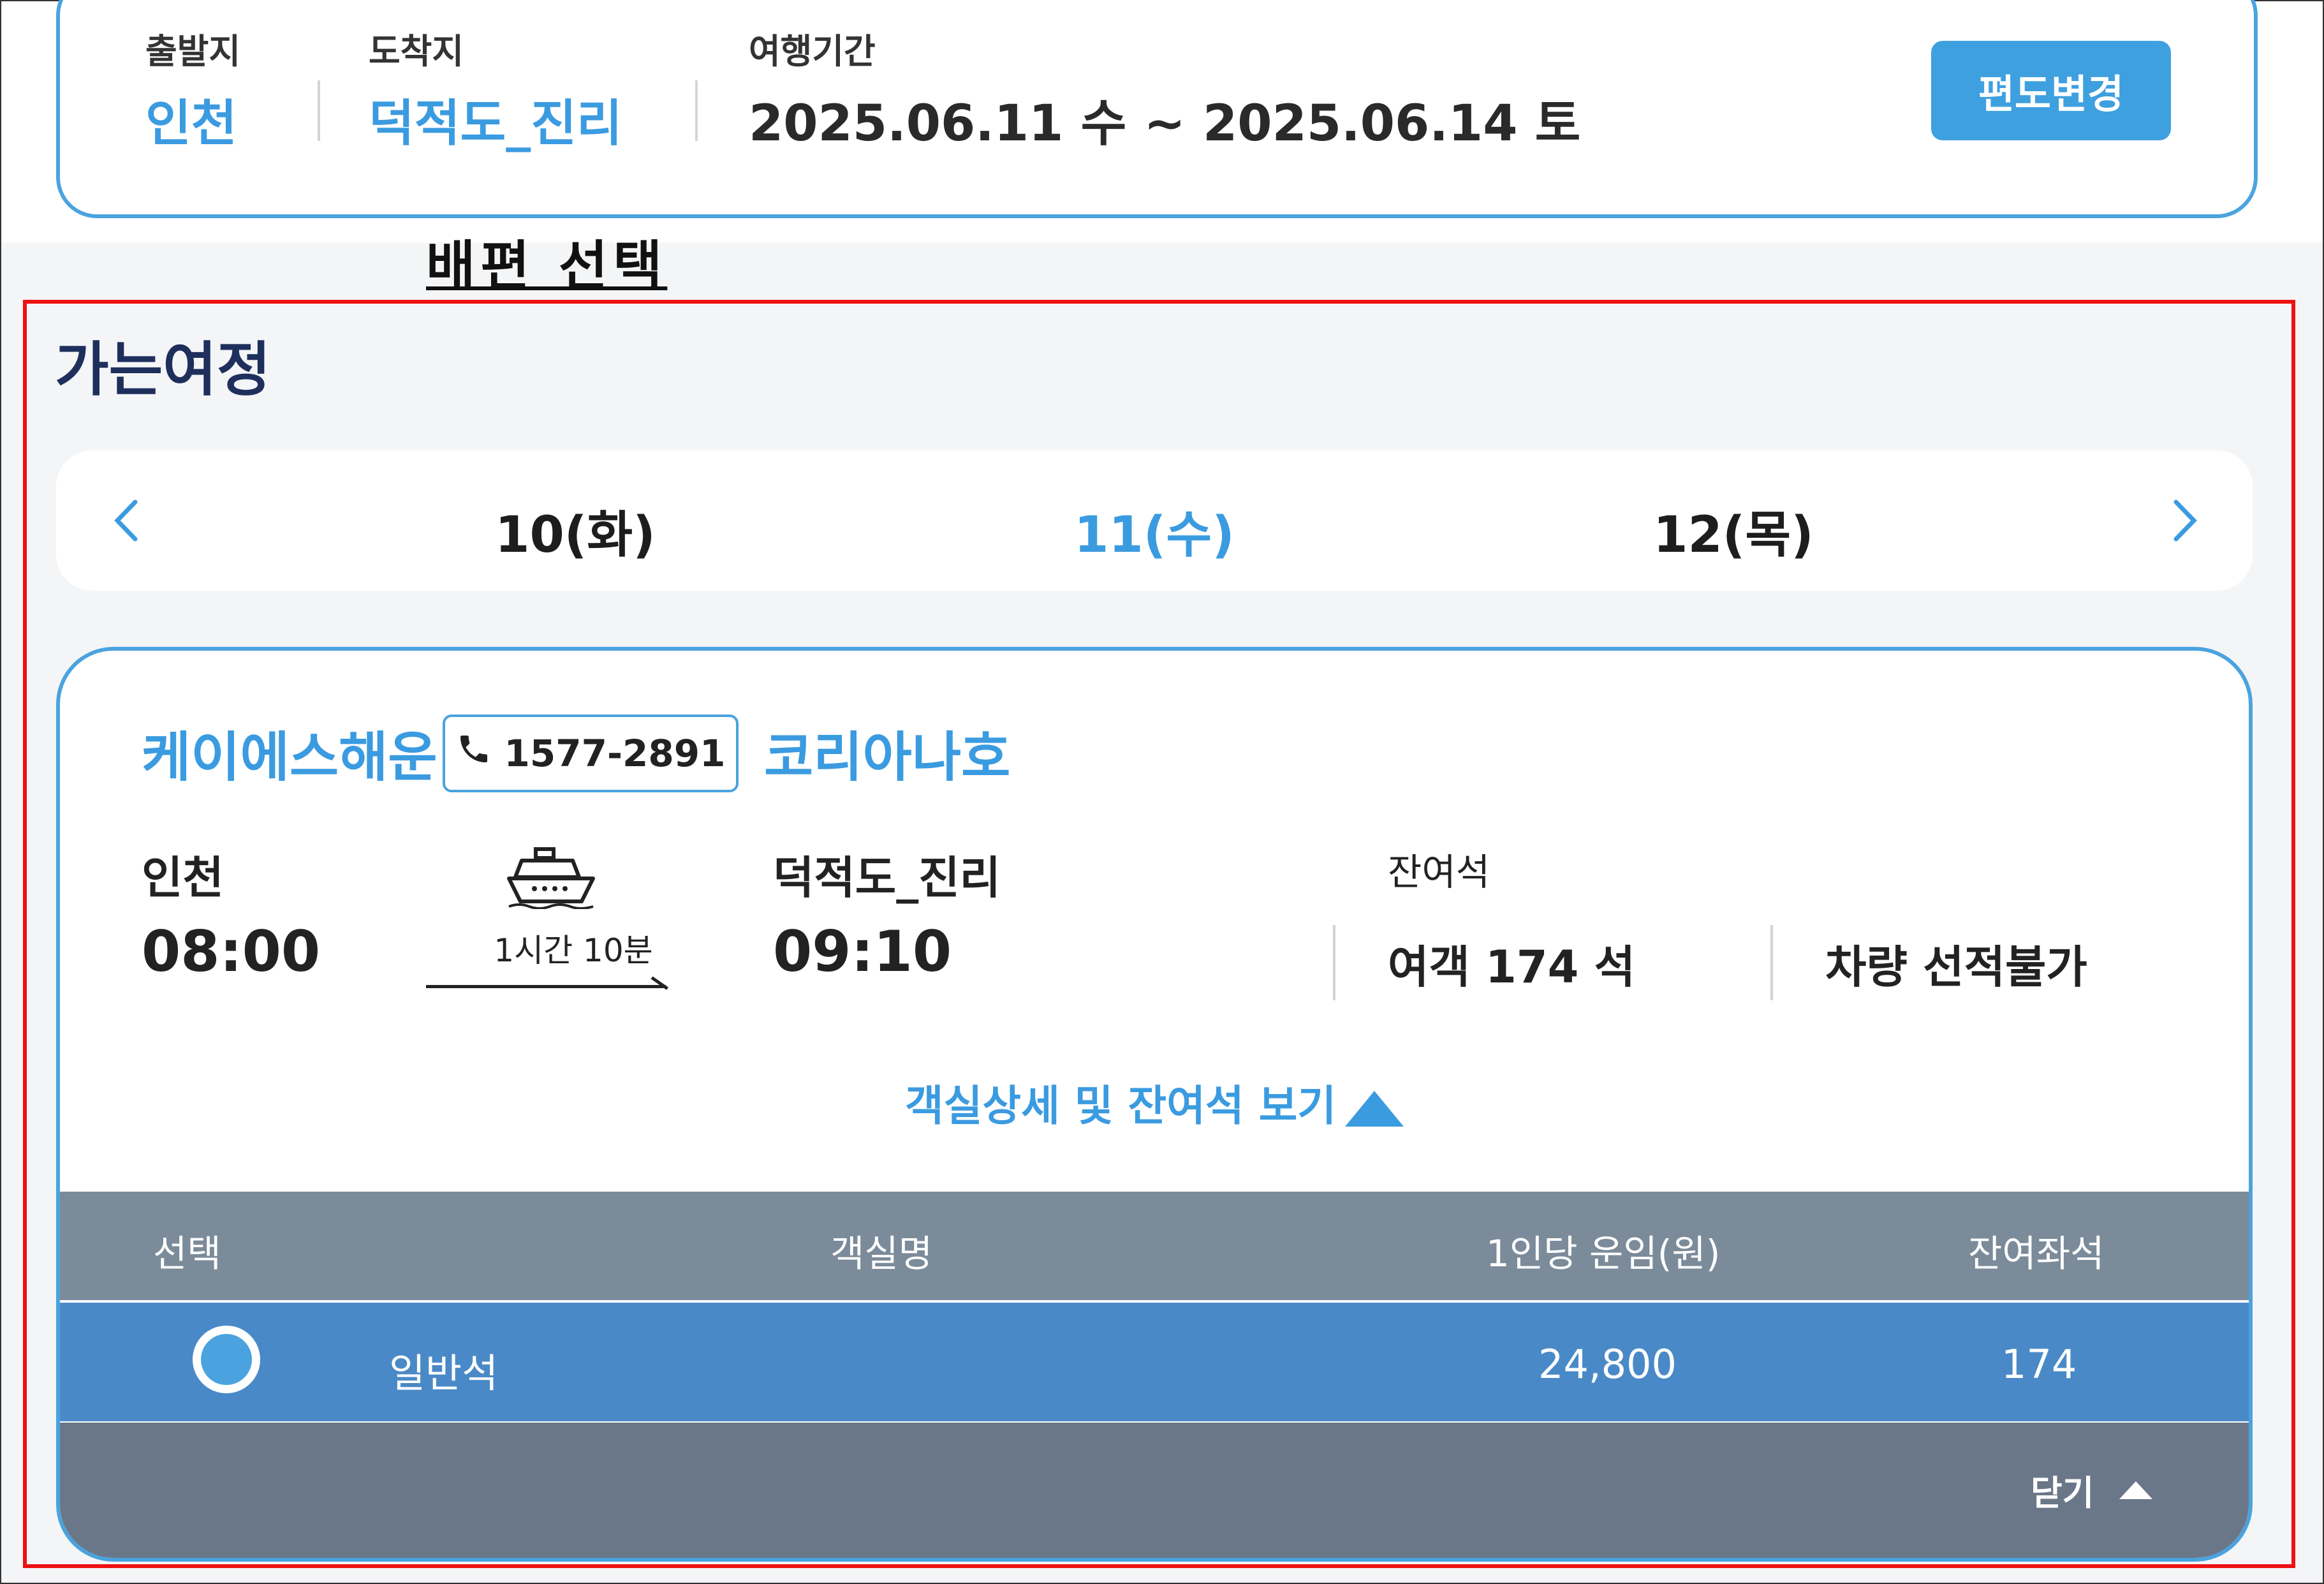 Image resolution: width=2324 pixels, height=1584 pixels. I want to click on origin-label: 출발지, so click(193, 51).